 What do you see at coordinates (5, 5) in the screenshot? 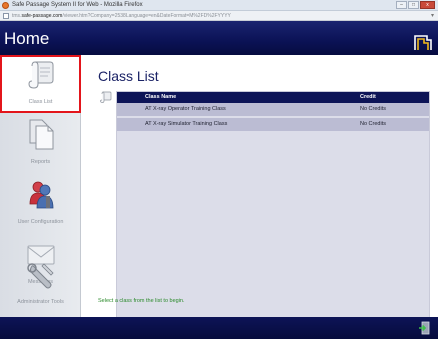
I see `firefox-icon` at bounding box center [5, 5].